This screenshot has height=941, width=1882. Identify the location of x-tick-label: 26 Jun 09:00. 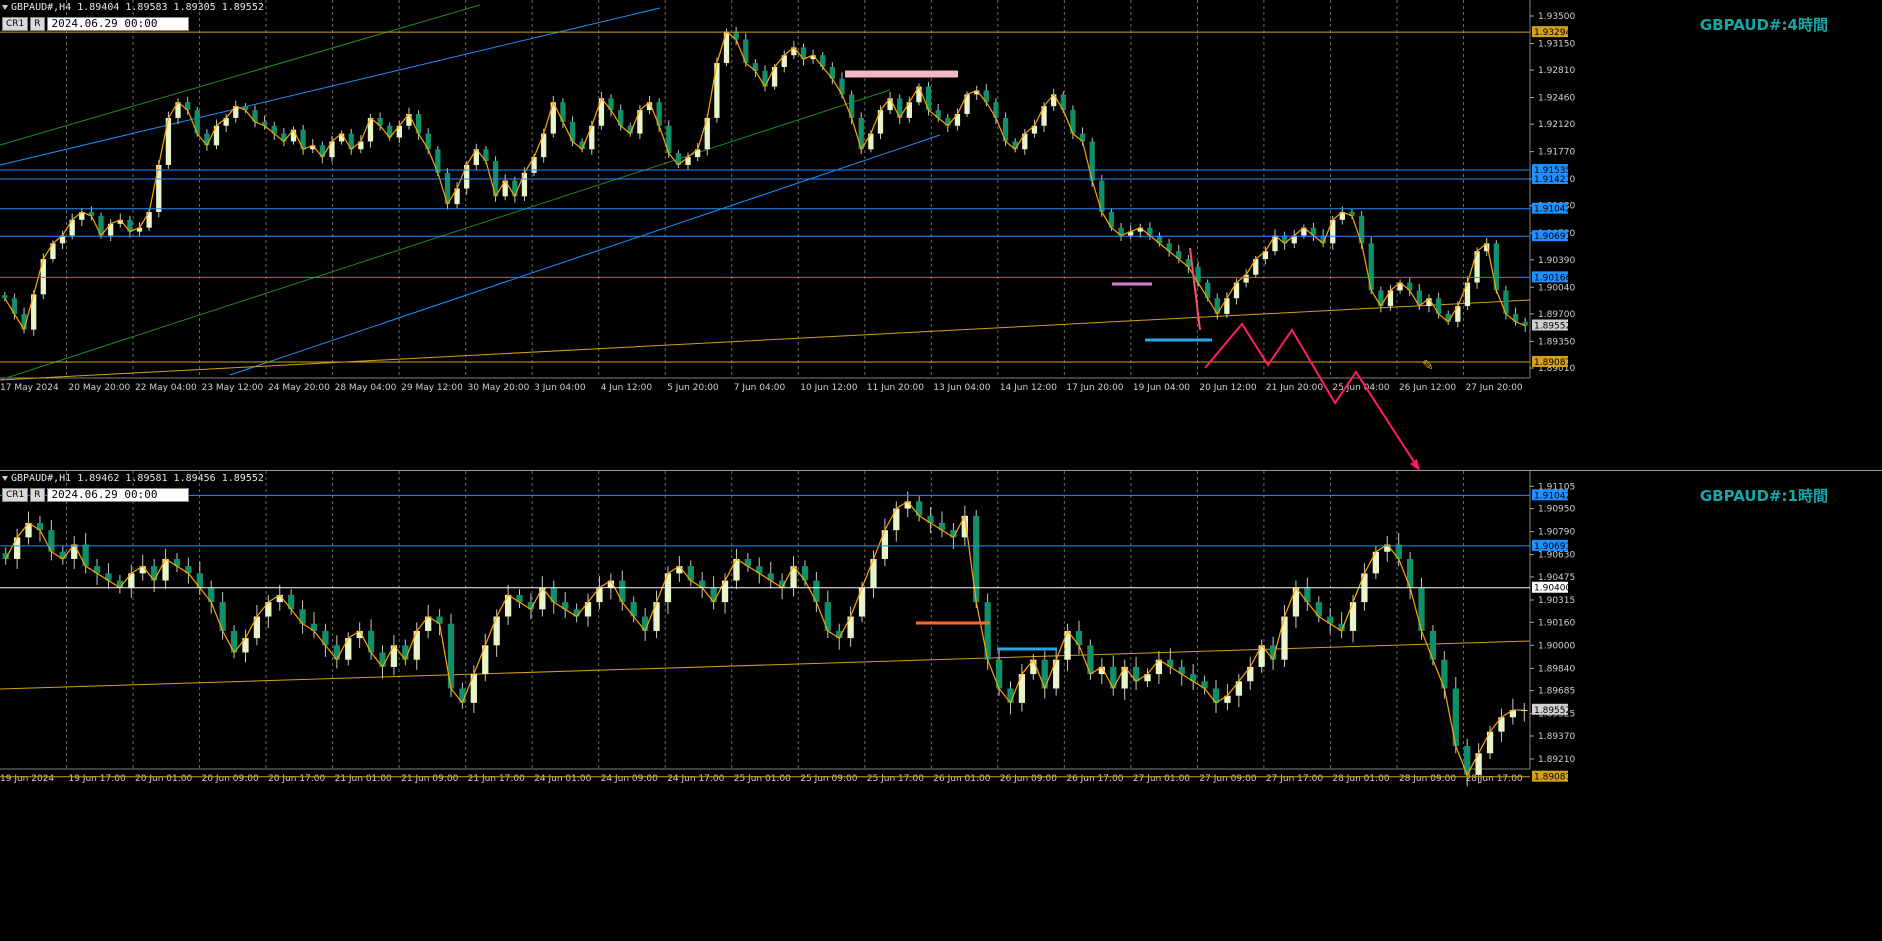
(1028, 779).